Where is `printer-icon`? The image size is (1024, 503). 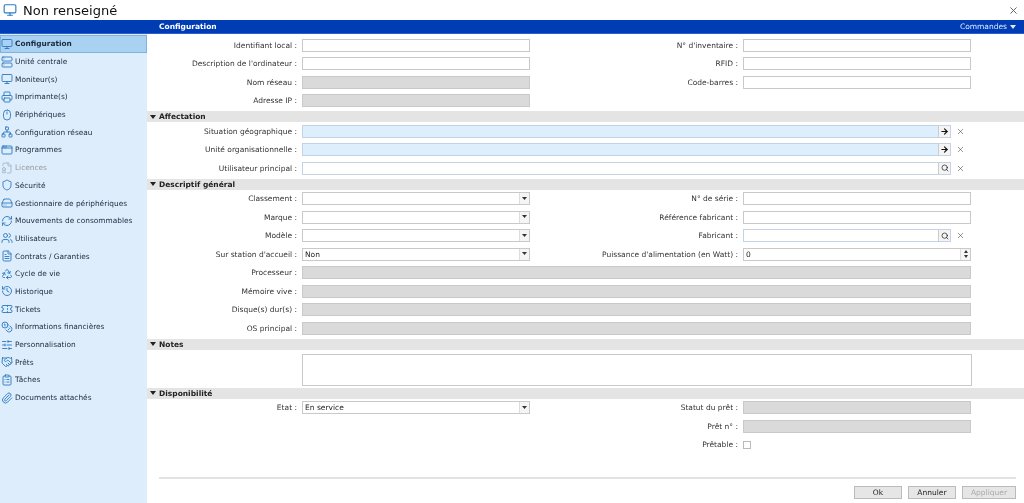 printer-icon is located at coordinates (7, 96).